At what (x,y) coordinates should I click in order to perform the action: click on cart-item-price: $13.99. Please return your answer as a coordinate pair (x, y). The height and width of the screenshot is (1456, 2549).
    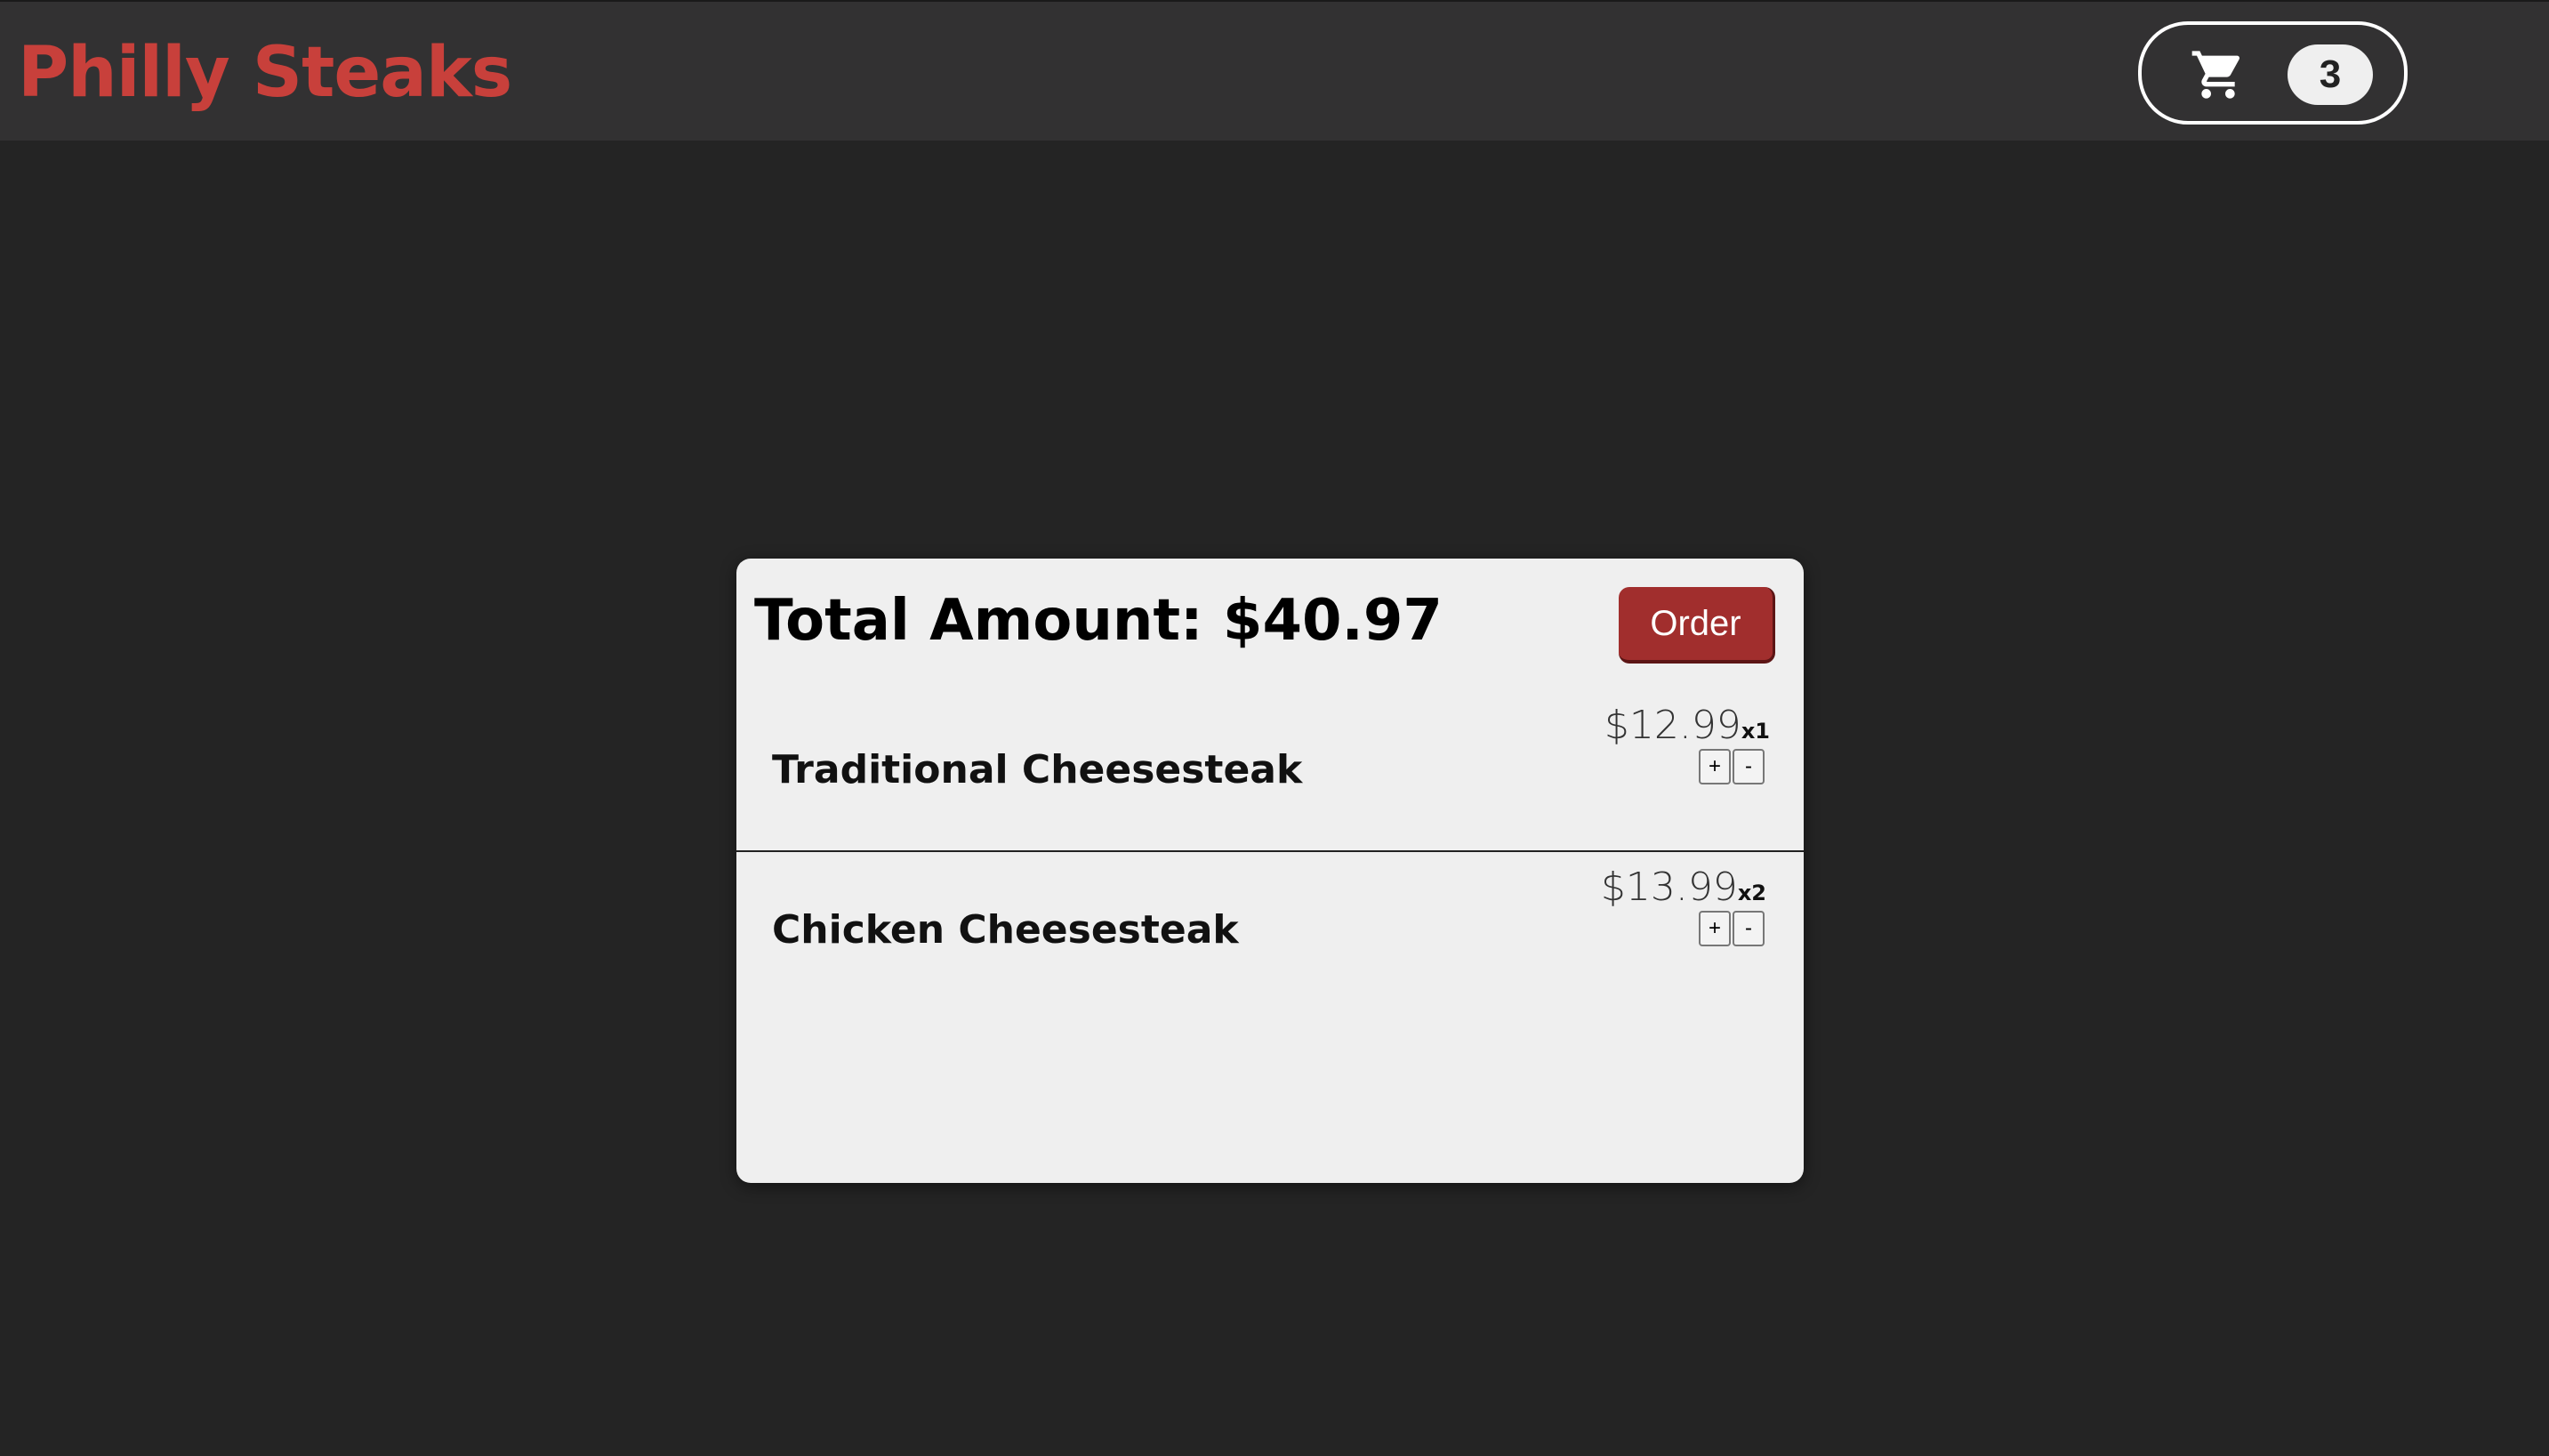
    Looking at the image, I should click on (1669, 887).